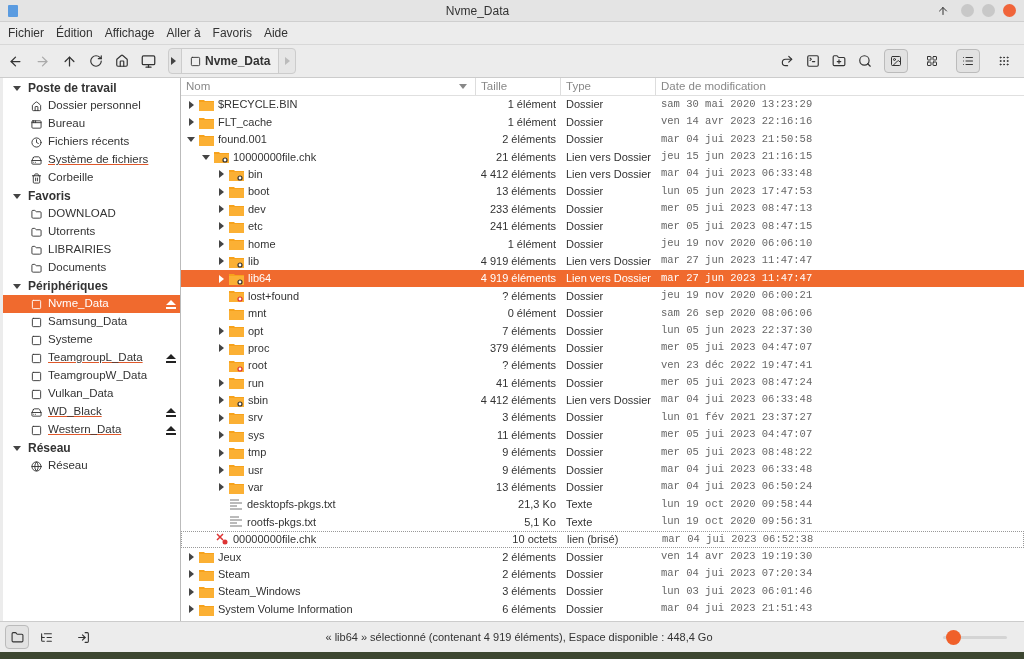  What do you see at coordinates (602, 331) in the screenshot?
I see `file-row: opt 7 éléments Dossier lun 05 jun 2023 22:37:30` at bounding box center [602, 331].